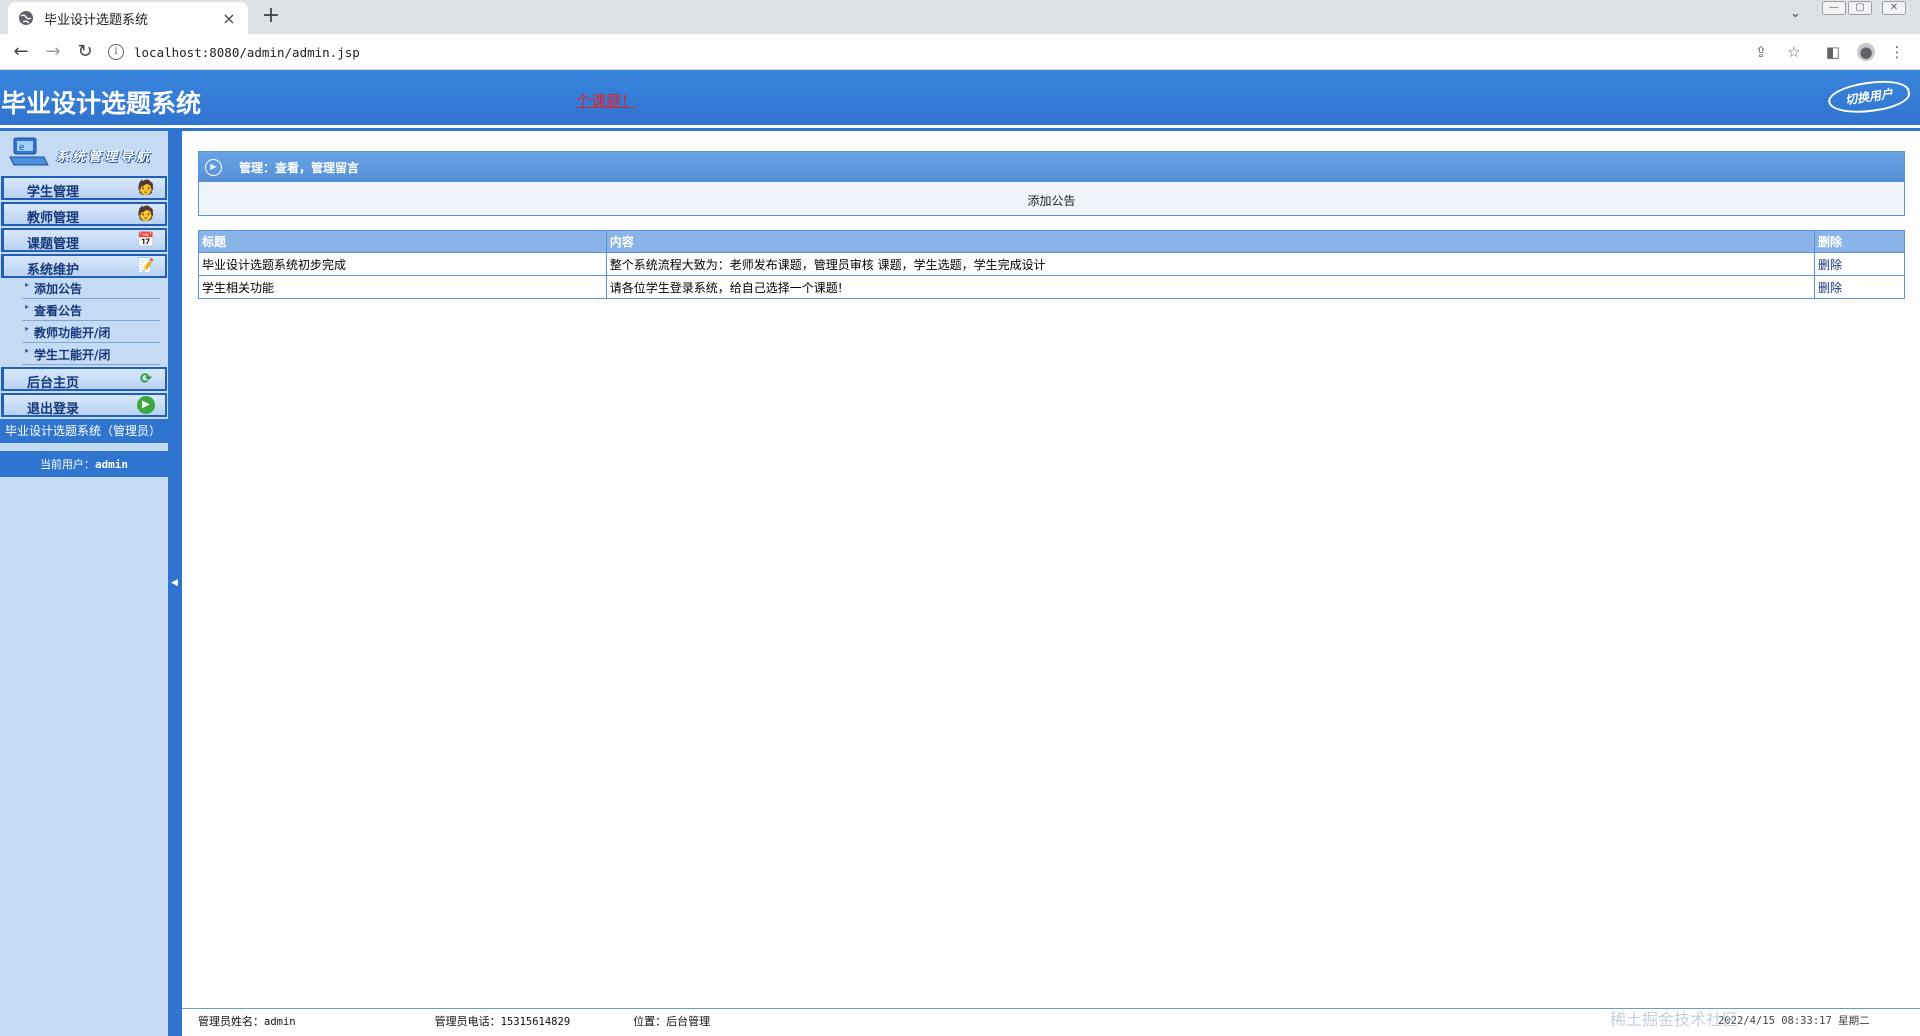 This screenshot has width=1920, height=1036. What do you see at coordinates (299, 168) in the screenshot?
I see `panel-title: 管理：查看，管理留言` at bounding box center [299, 168].